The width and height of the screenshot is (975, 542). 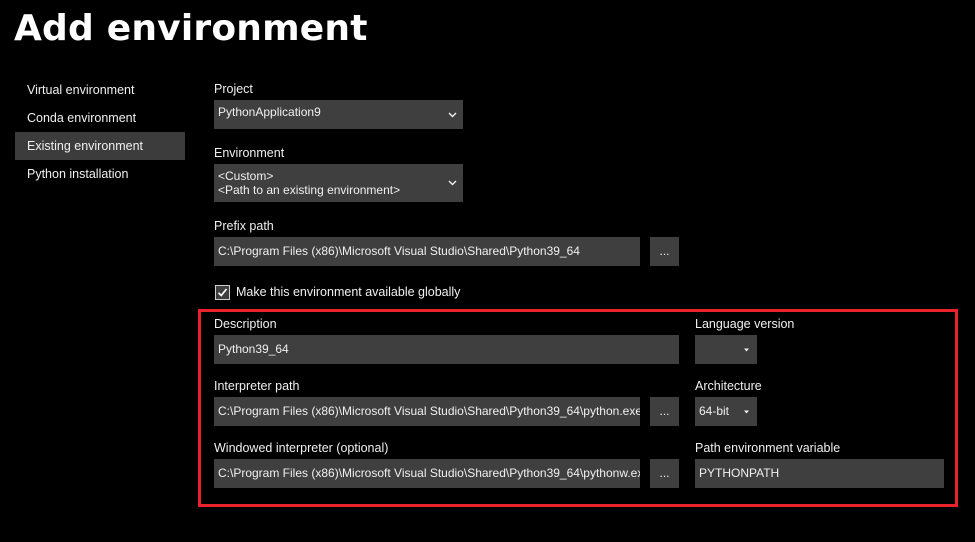 I want to click on interpreter-path-label: Interpreter path, so click(x=257, y=386).